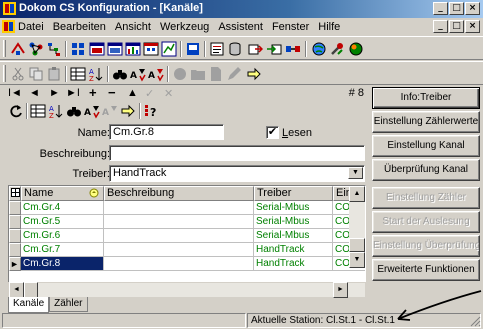 The image size is (483, 329). I want to click on filter-off-icon: A, so click(110, 111).